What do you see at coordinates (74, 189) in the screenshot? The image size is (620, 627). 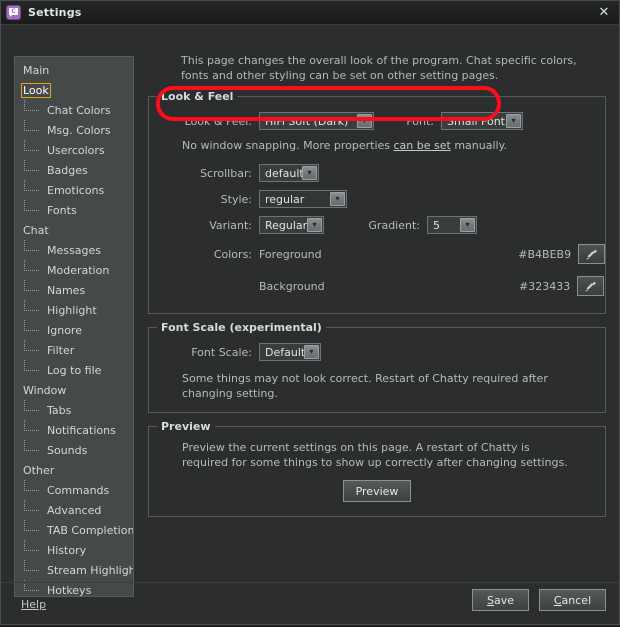 I see `sidebar-item-emoticons: Emoticons` at bounding box center [74, 189].